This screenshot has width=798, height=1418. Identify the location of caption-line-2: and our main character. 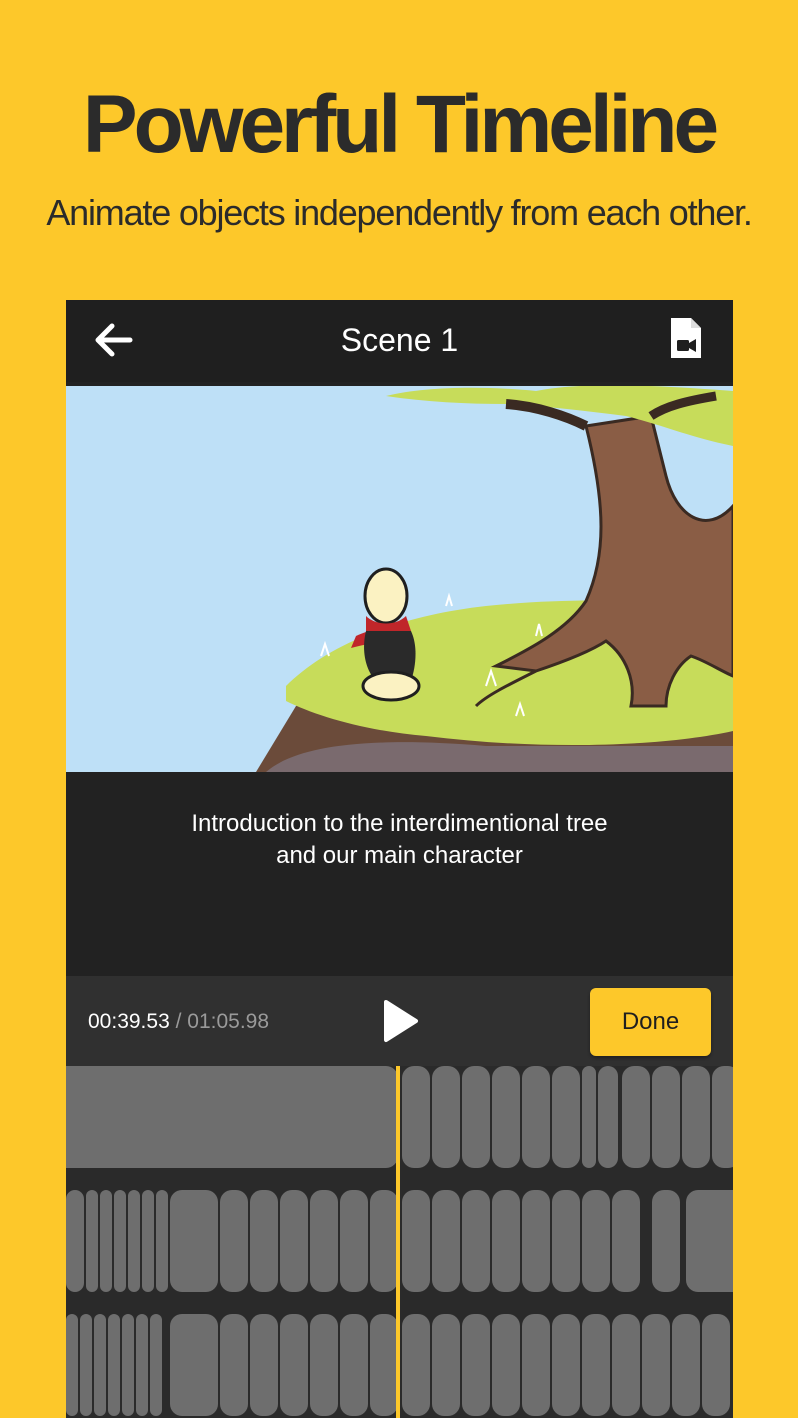
(399, 855).